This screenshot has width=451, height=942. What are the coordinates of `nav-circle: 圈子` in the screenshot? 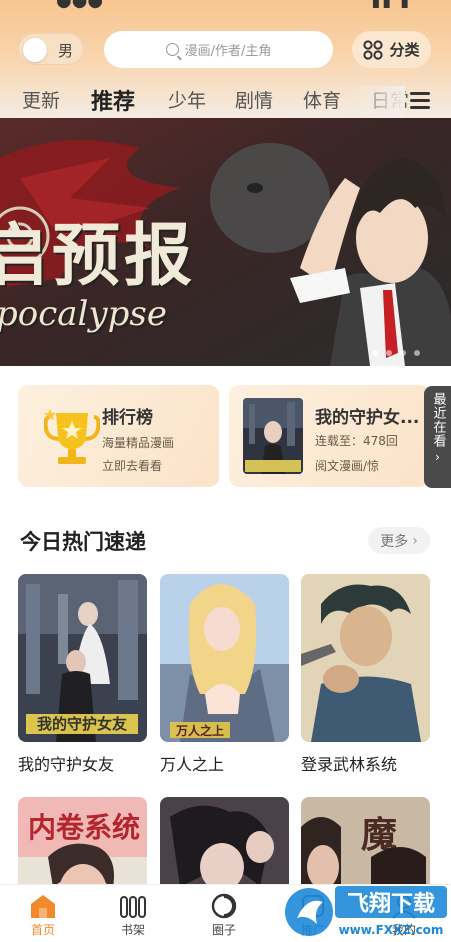 It's located at (224, 915).